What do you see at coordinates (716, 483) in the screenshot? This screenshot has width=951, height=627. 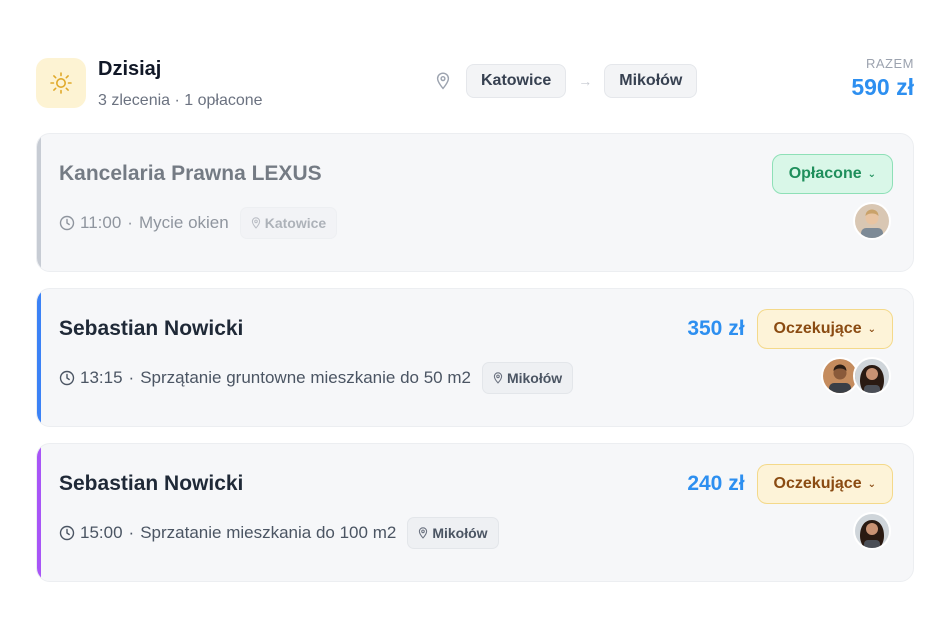 I see `order-price: 240 zł` at bounding box center [716, 483].